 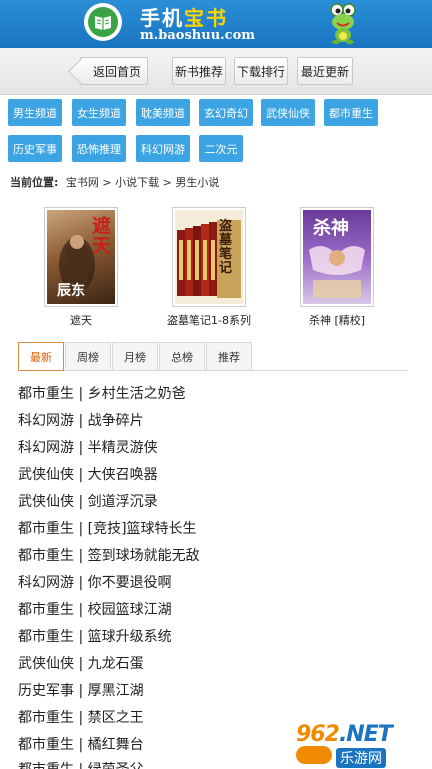 What do you see at coordinates (226, 247) in the screenshot?
I see `cover-title-daomu: 盗墓笔记` at bounding box center [226, 247].